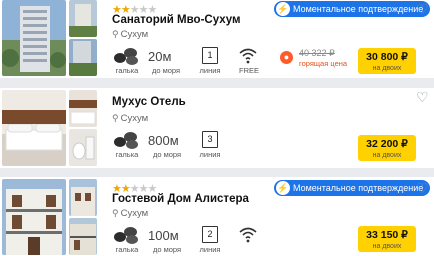 The width and height of the screenshot is (434, 256). I want to click on old-price: 40 322 ₽, so click(317, 53).